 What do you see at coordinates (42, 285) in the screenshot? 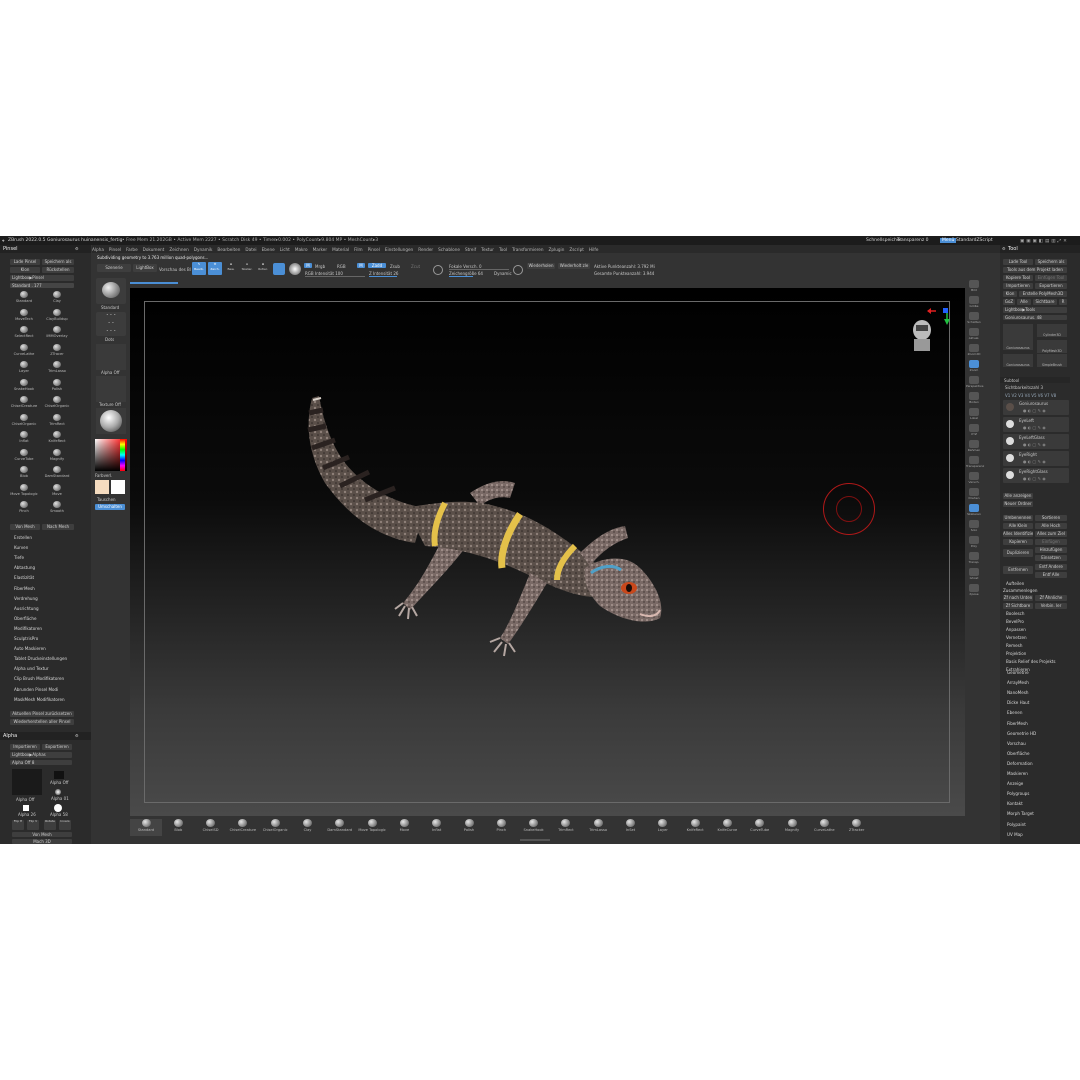
I see `current-brush-slider: Standard . 177` at bounding box center [42, 285].